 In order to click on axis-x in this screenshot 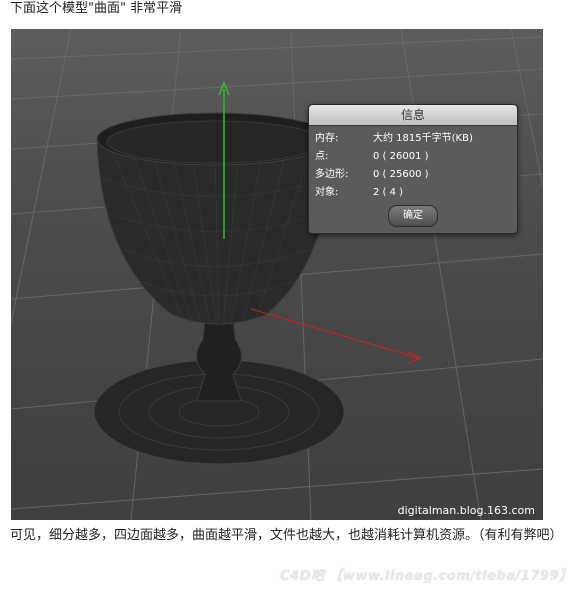, I will do `click(336, 336)`.